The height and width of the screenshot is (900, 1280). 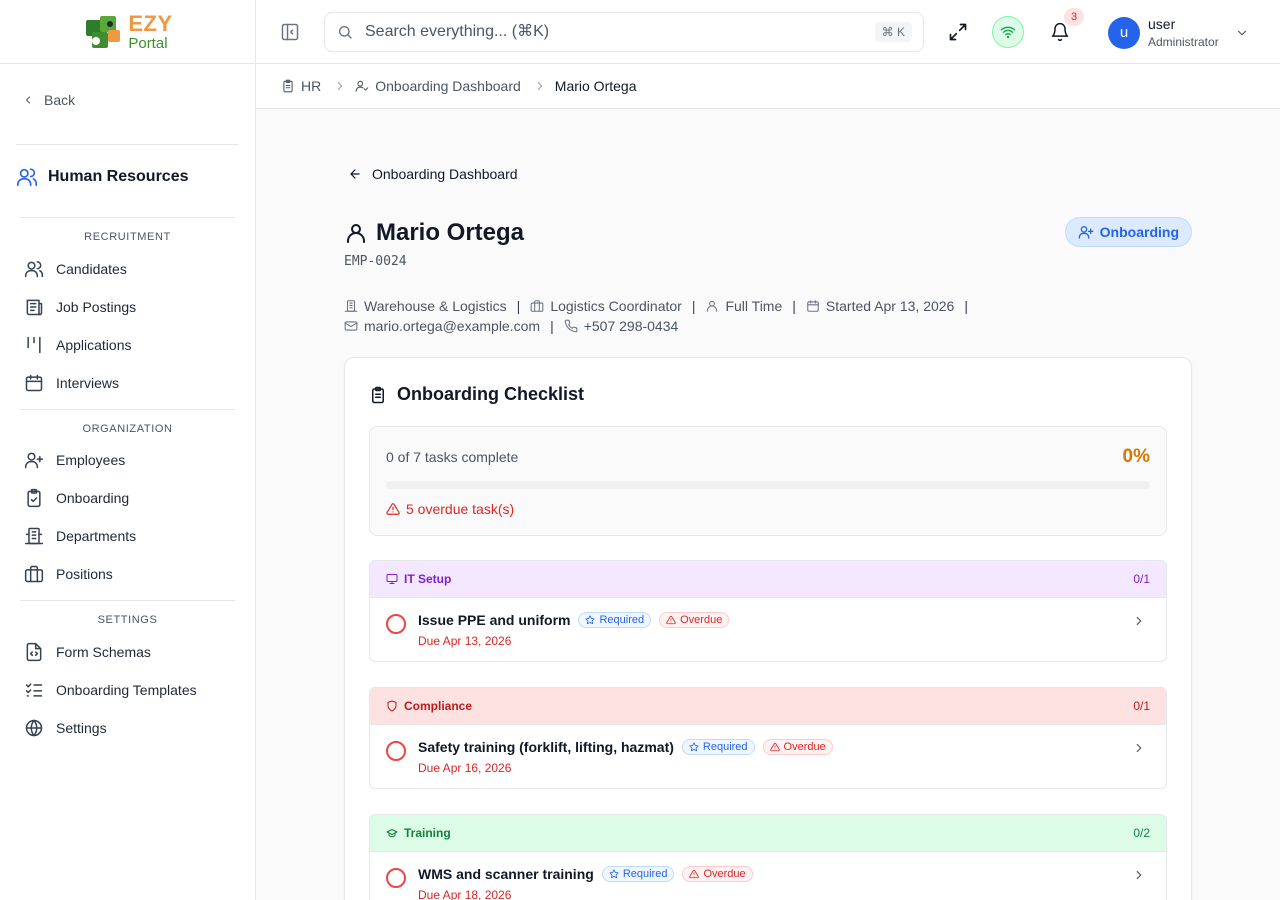 What do you see at coordinates (378, 395) in the screenshot?
I see `clipboard-list-icon` at bounding box center [378, 395].